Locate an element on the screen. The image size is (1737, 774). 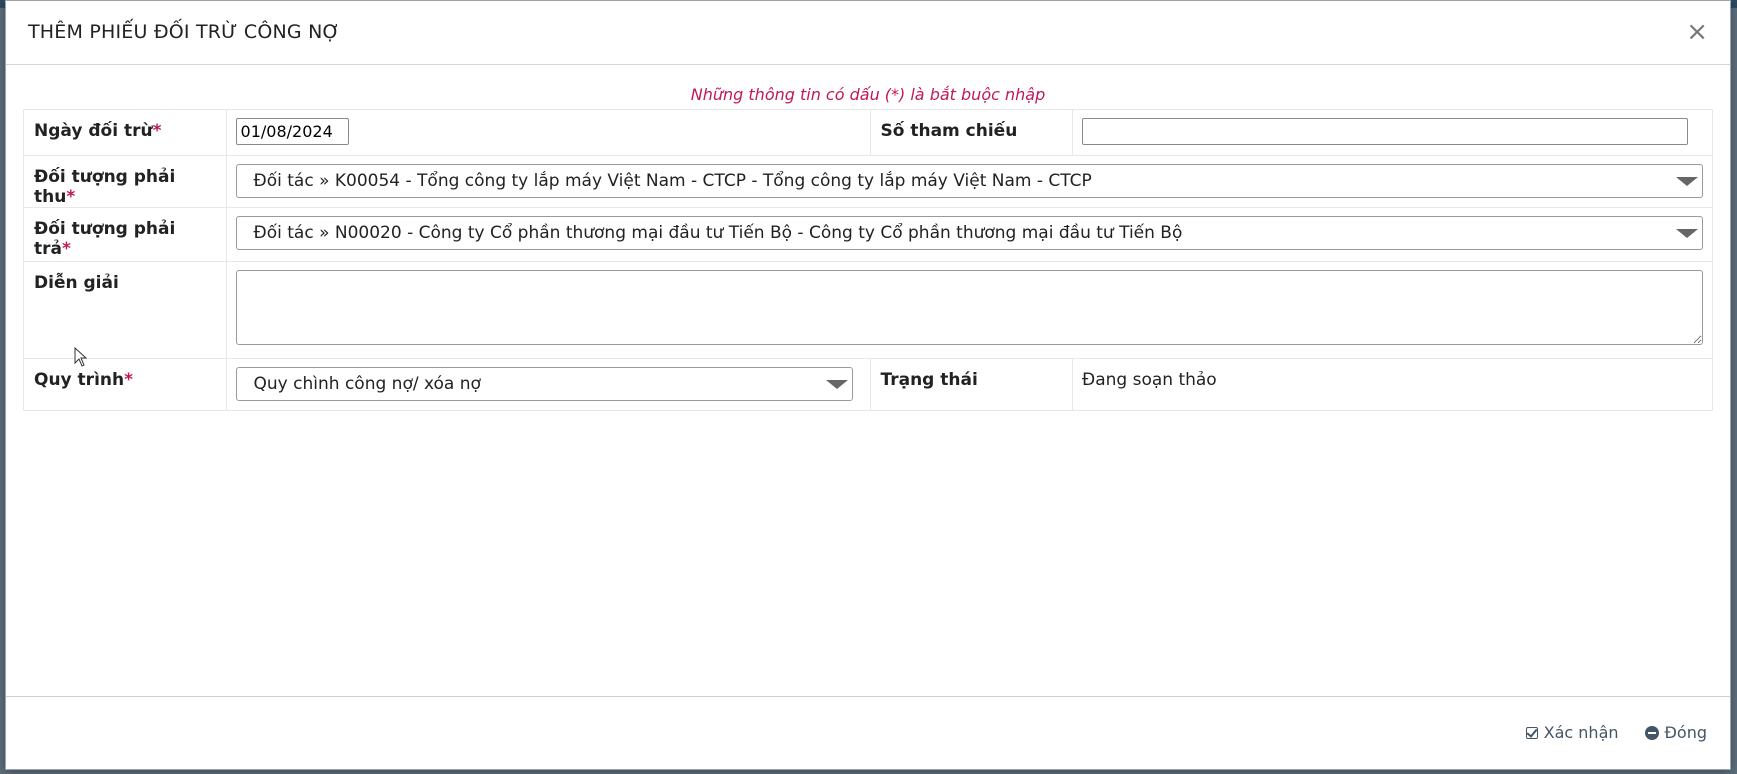
offset-date-input is located at coordinates (292, 131).